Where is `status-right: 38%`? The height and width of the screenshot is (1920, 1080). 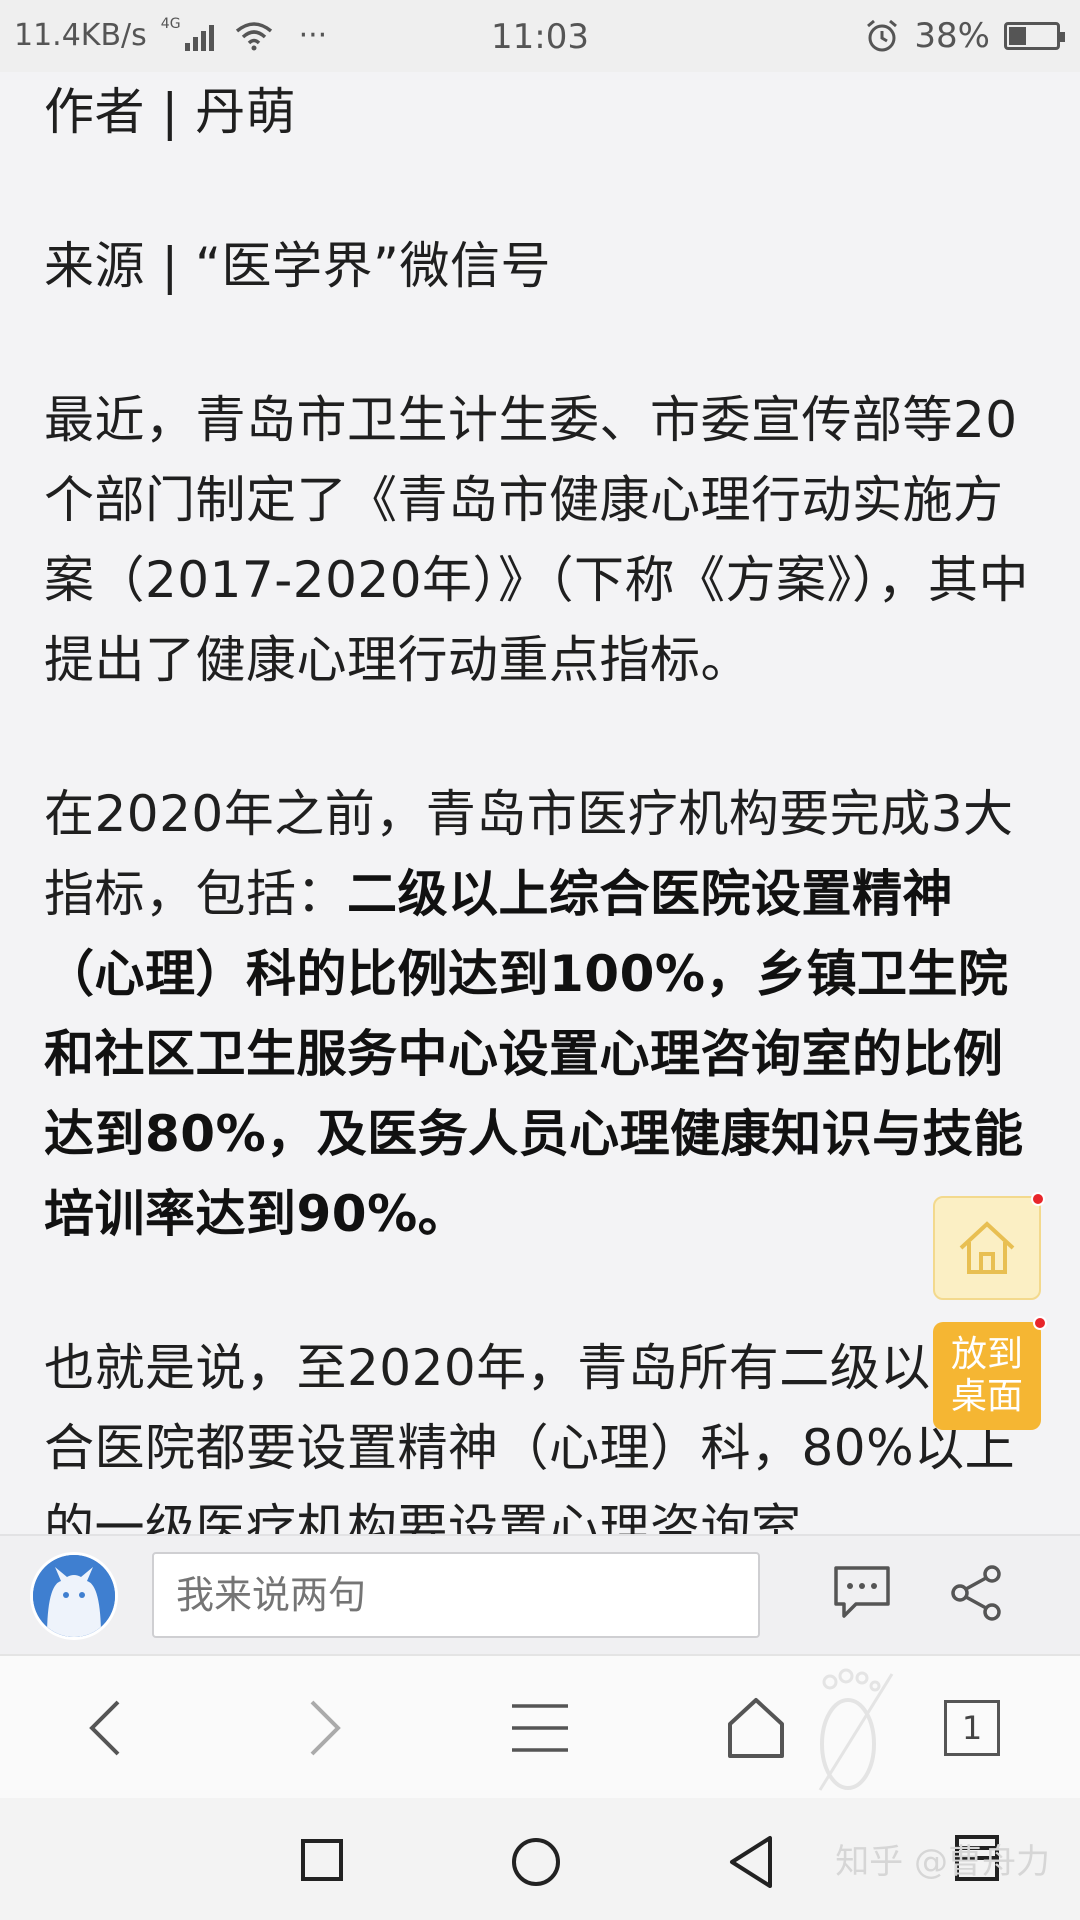
status-right: 38% is located at coordinates (964, 36).